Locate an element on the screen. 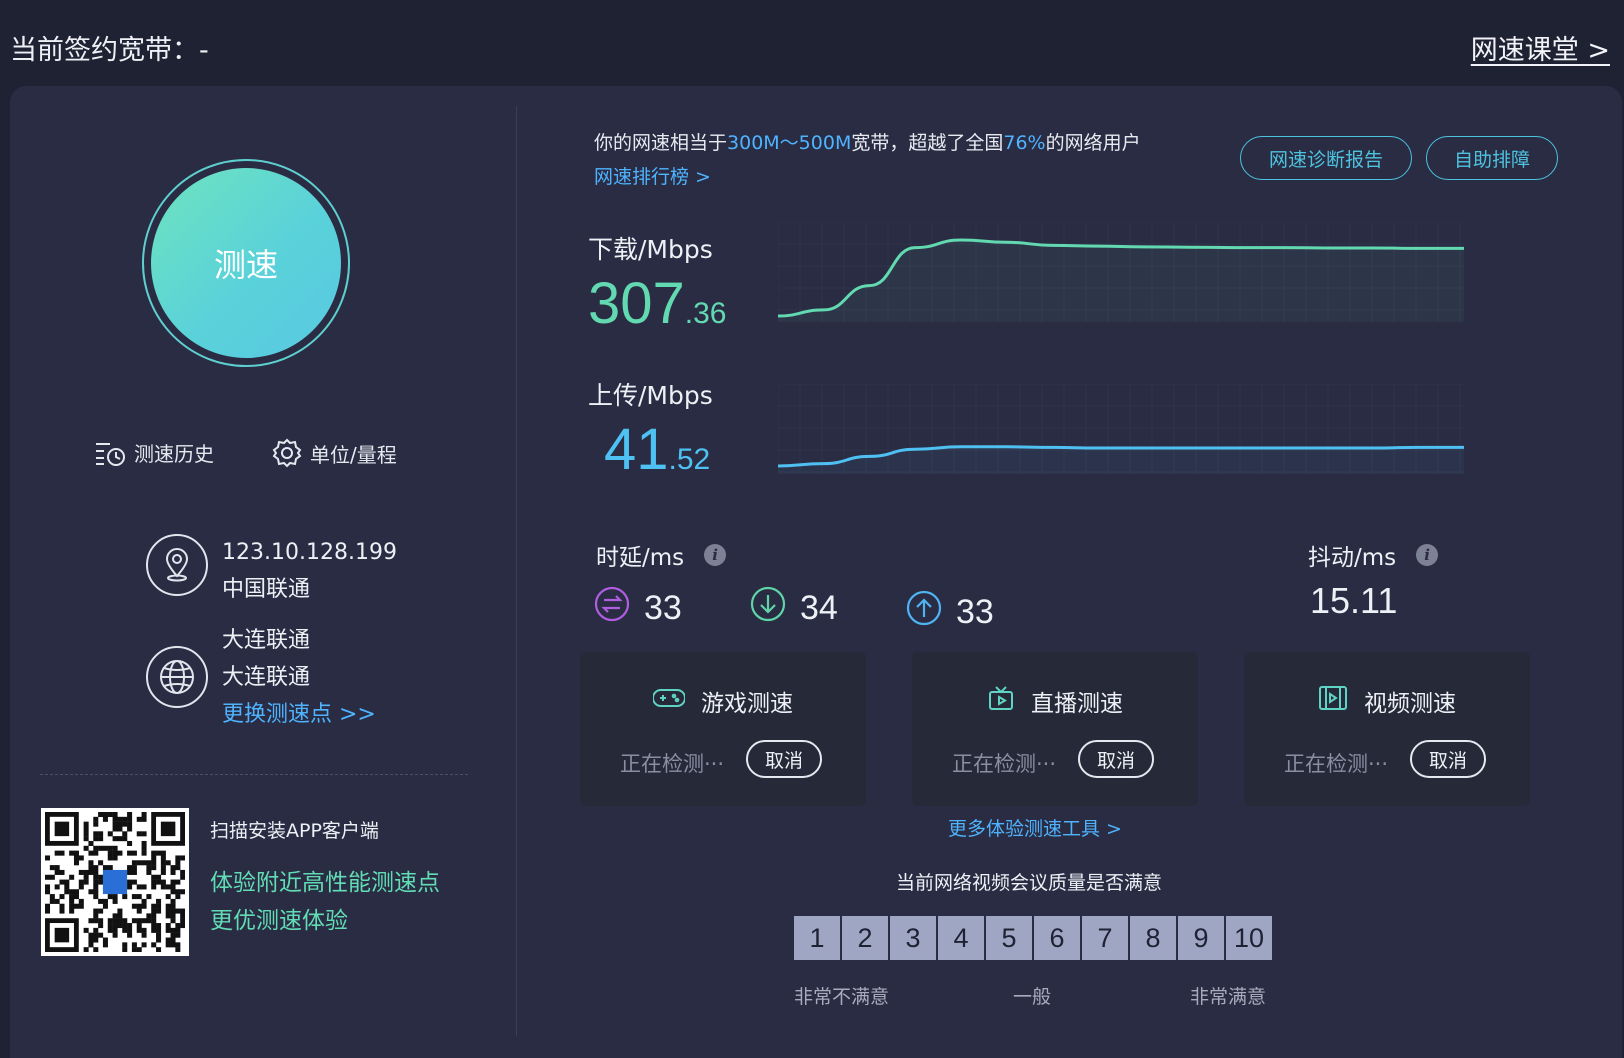 Image resolution: width=1624 pixels, height=1058 pixels. speed-comparison: 你的网速相当于300M～500M宽带，超越了全国76%的网络用户 is located at coordinates (867, 141).